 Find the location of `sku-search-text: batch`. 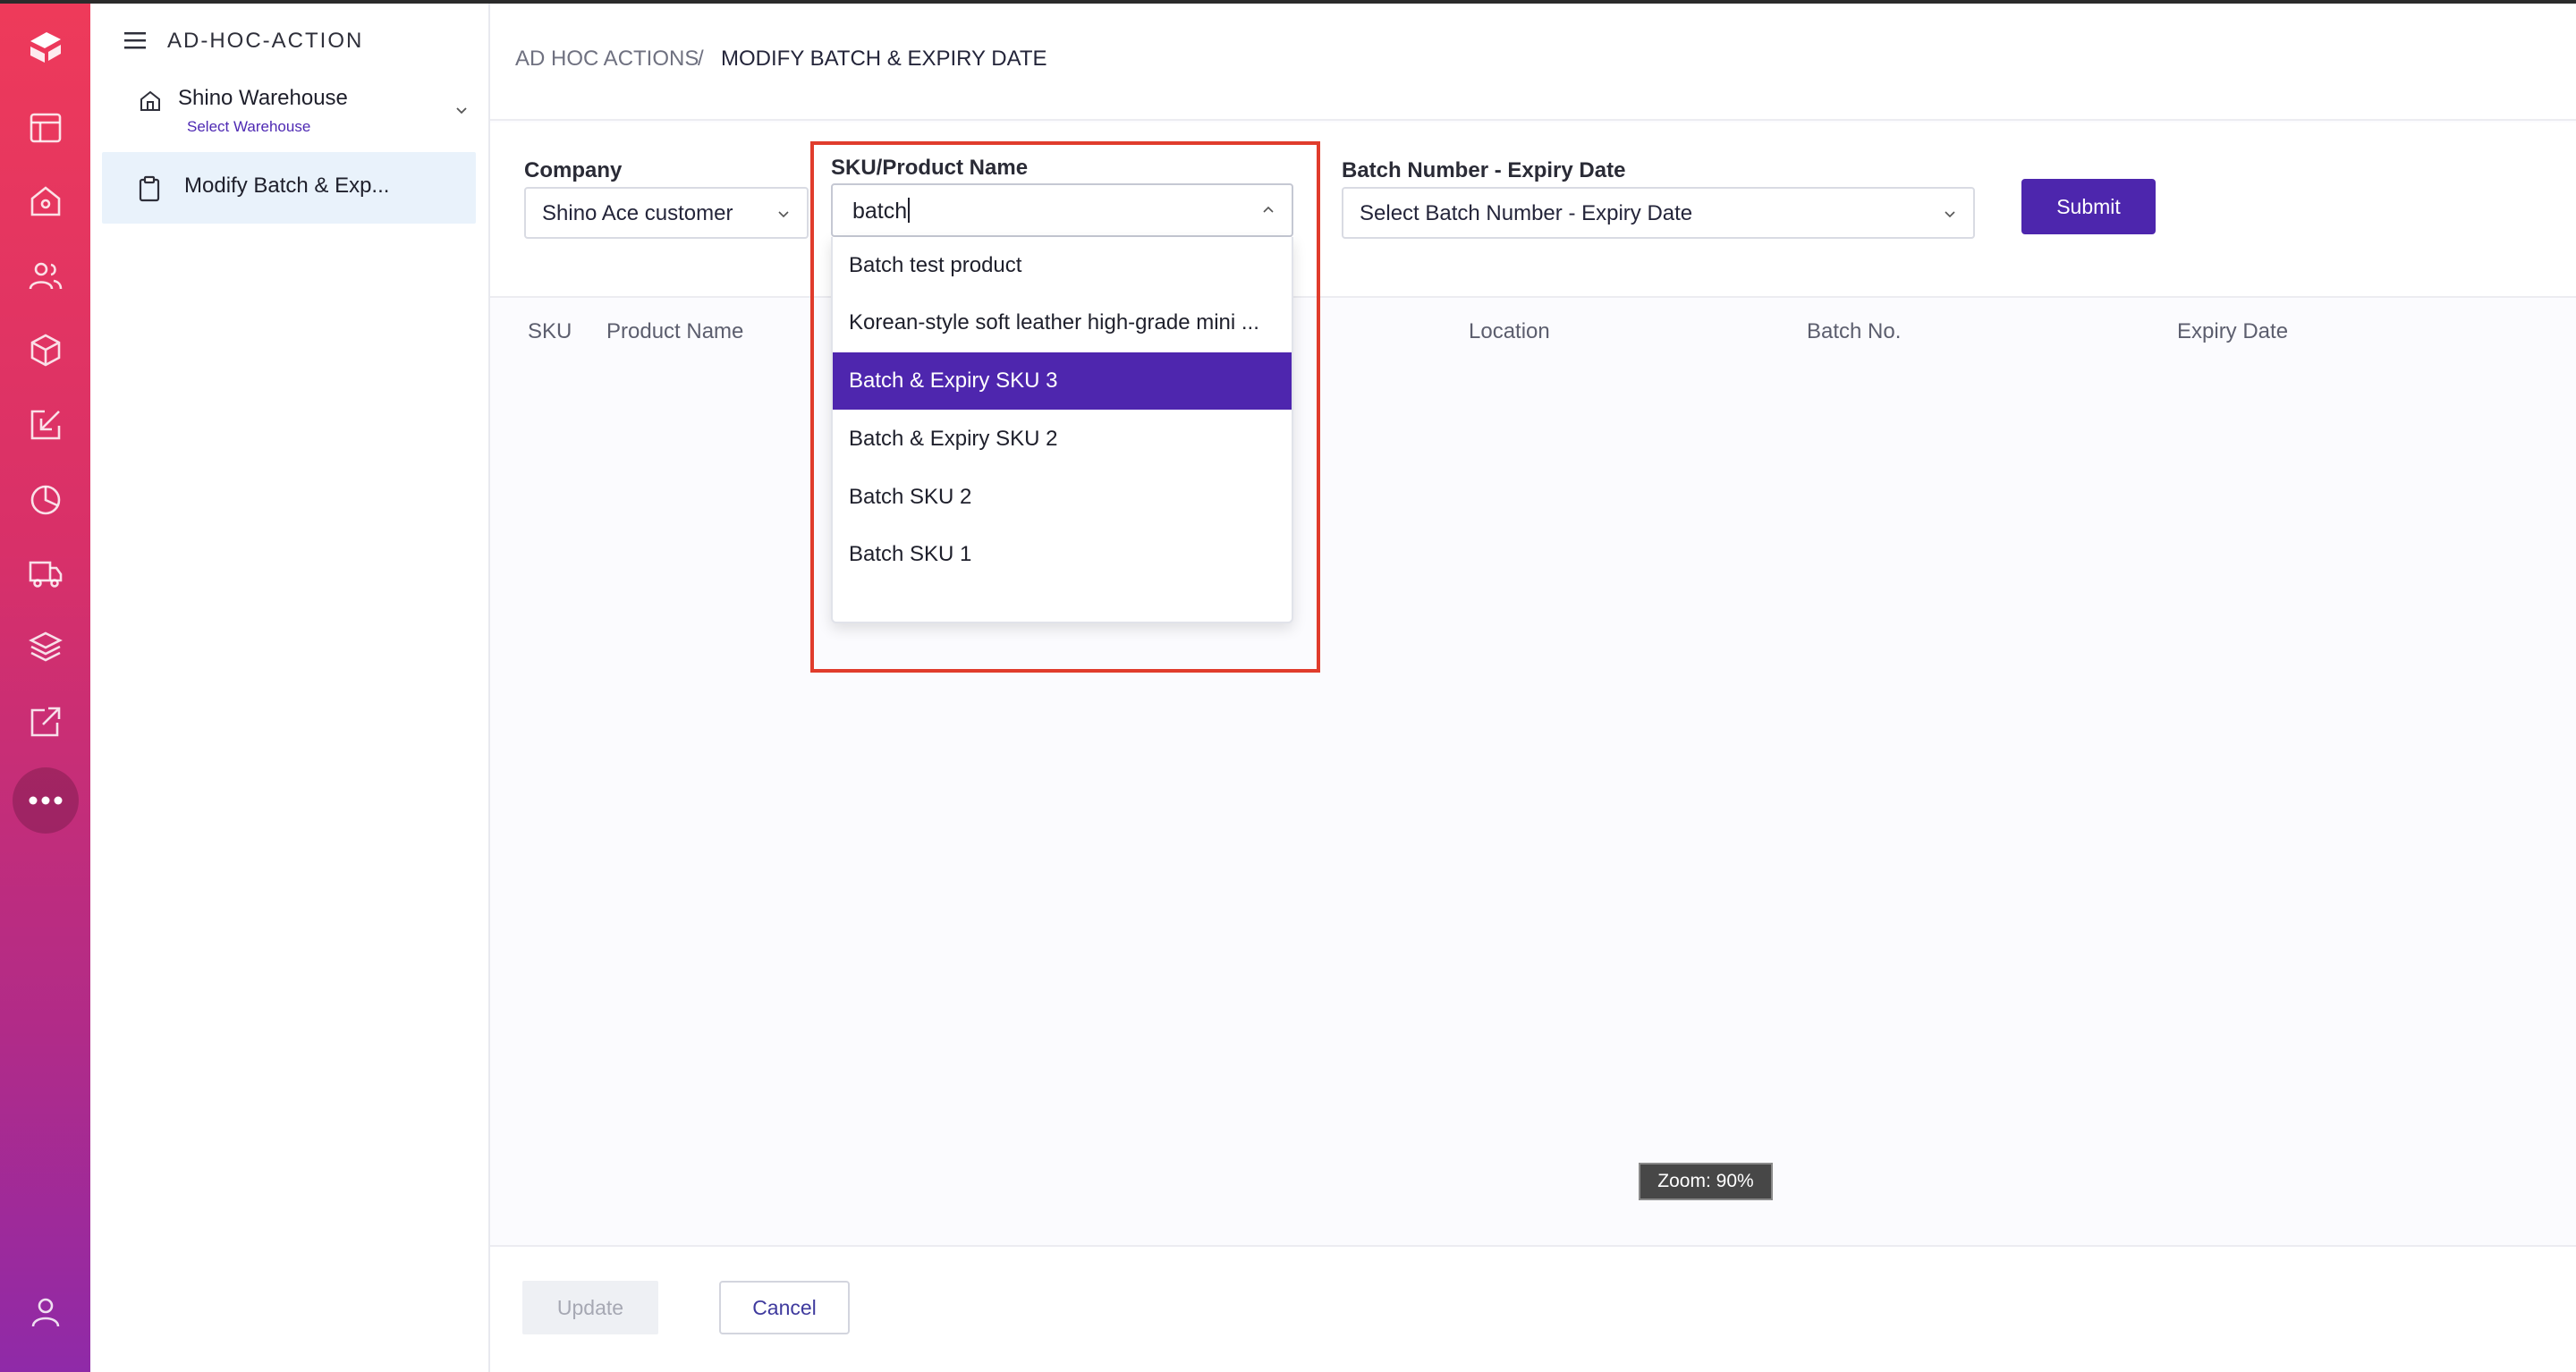

sku-search-text: batch is located at coordinates (880, 212).